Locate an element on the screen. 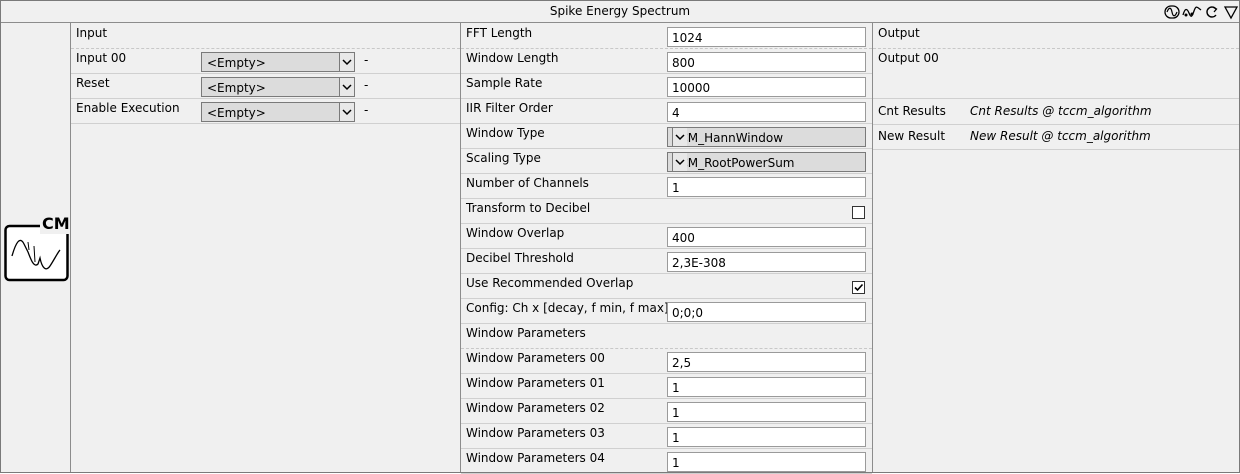 This screenshot has height=474, width=1240. collapse-icon is located at coordinates (1231, 12).